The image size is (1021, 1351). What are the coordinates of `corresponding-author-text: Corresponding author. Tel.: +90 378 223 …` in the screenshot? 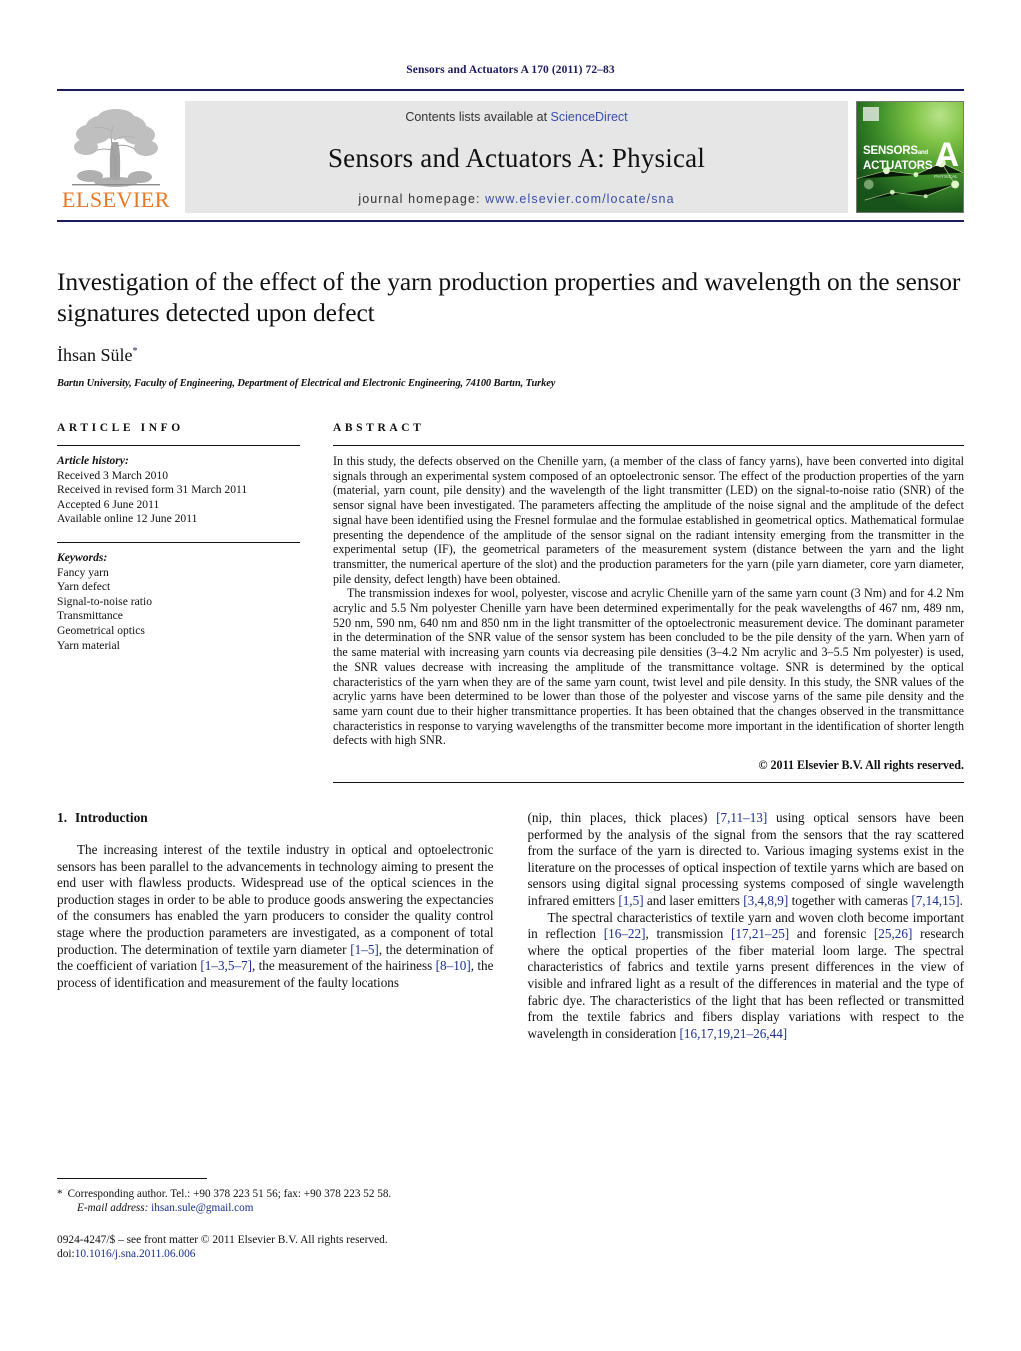 It's located at (229, 1194).